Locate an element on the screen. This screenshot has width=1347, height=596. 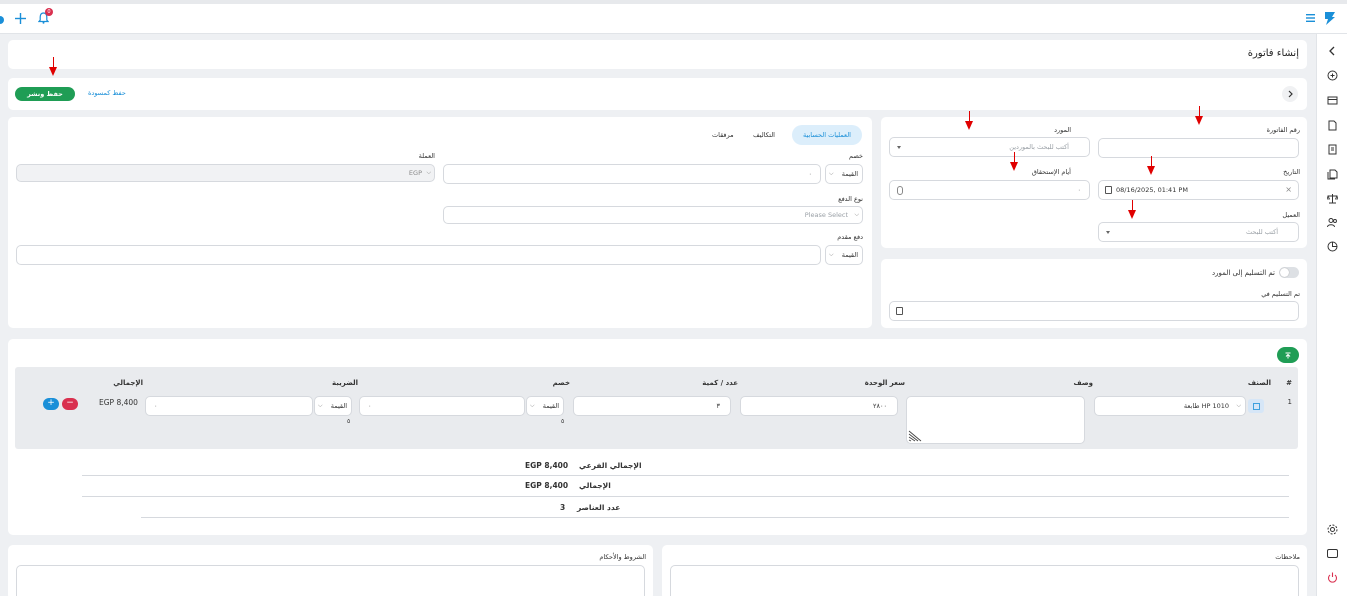
unit-price-input: ٢٨٠٠ is located at coordinates (819, 406).